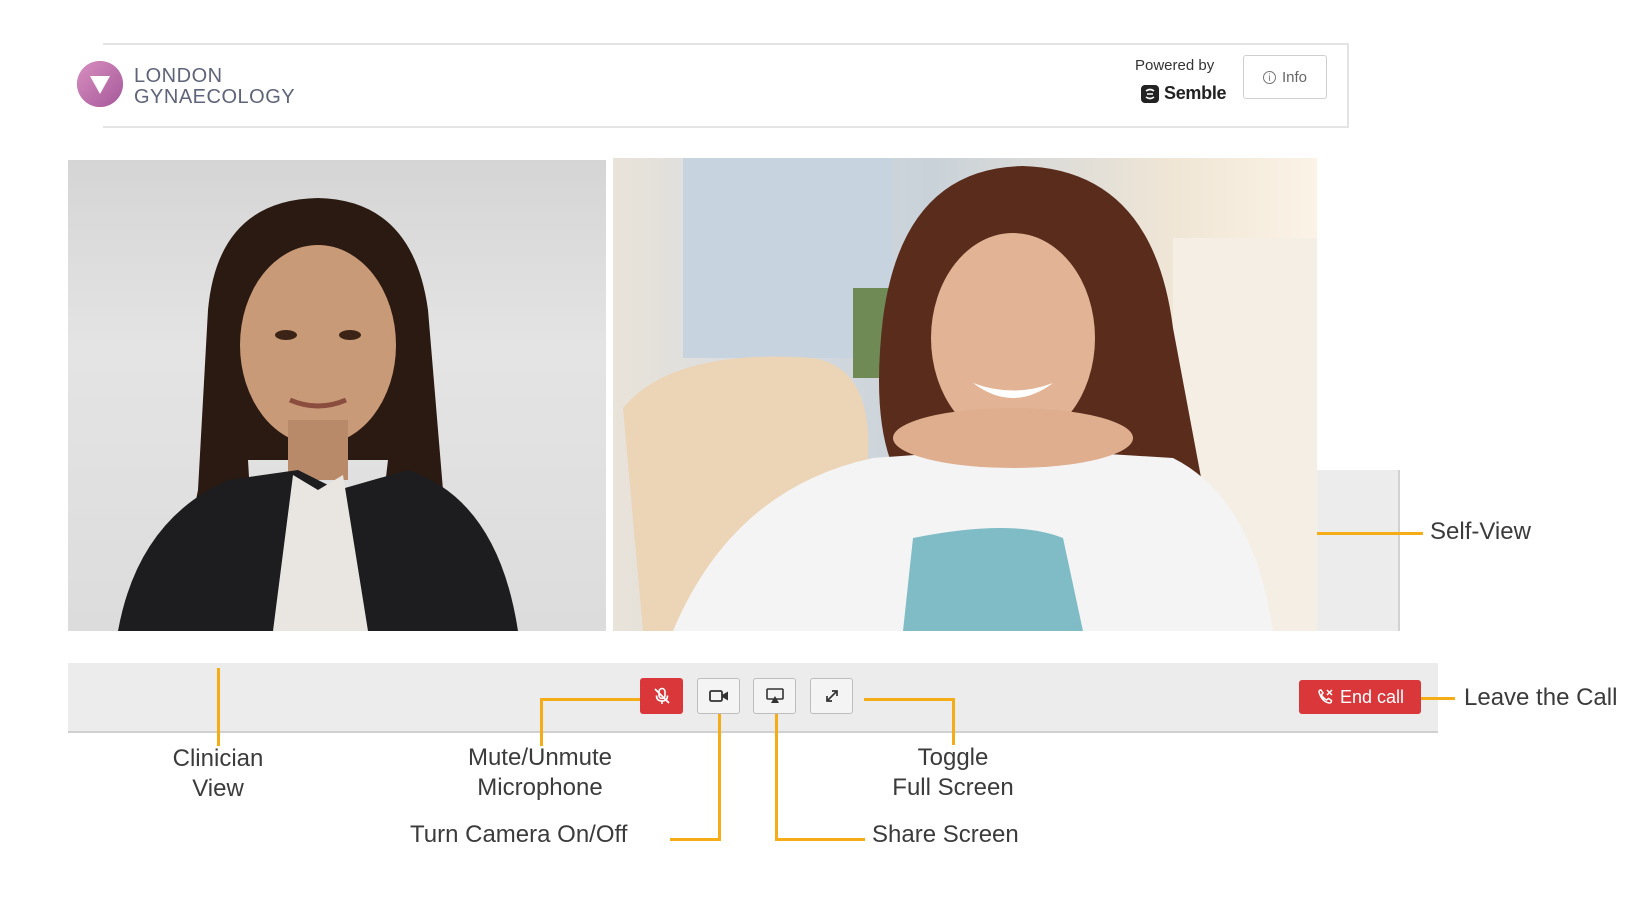 The height and width of the screenshot is (924, 1640). What do you see at coordinates (1358, 550) in the screenshot?
I see `self-view-panel` at bounding box center [1358, 550].